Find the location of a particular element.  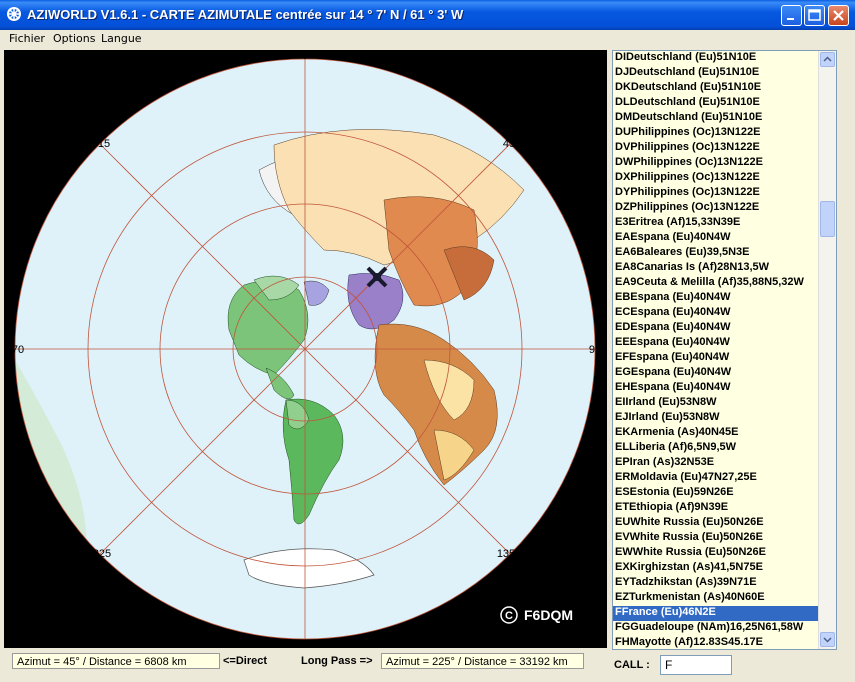

list-item: DYPhilippines (Oc)13N122E is located at coordinates (724, 193).